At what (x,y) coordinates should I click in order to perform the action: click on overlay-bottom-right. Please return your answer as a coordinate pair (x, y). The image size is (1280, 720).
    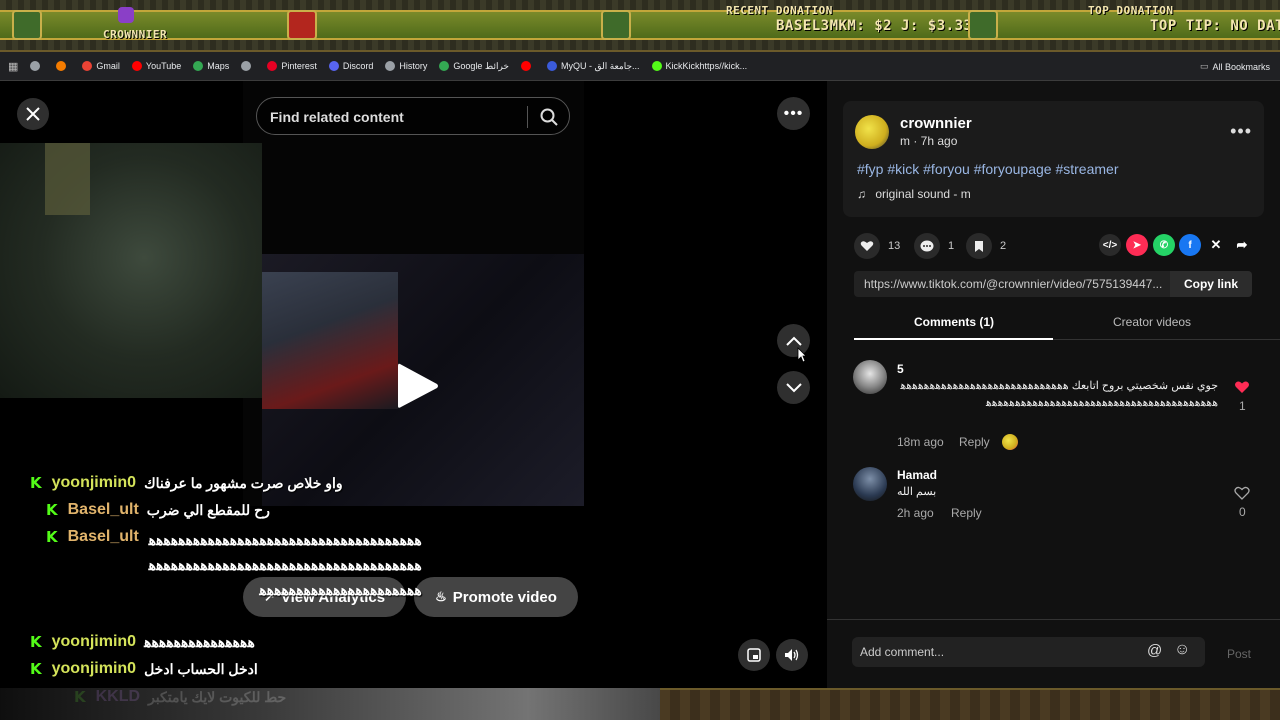
    Looking at the image, I should click on (970, 704).